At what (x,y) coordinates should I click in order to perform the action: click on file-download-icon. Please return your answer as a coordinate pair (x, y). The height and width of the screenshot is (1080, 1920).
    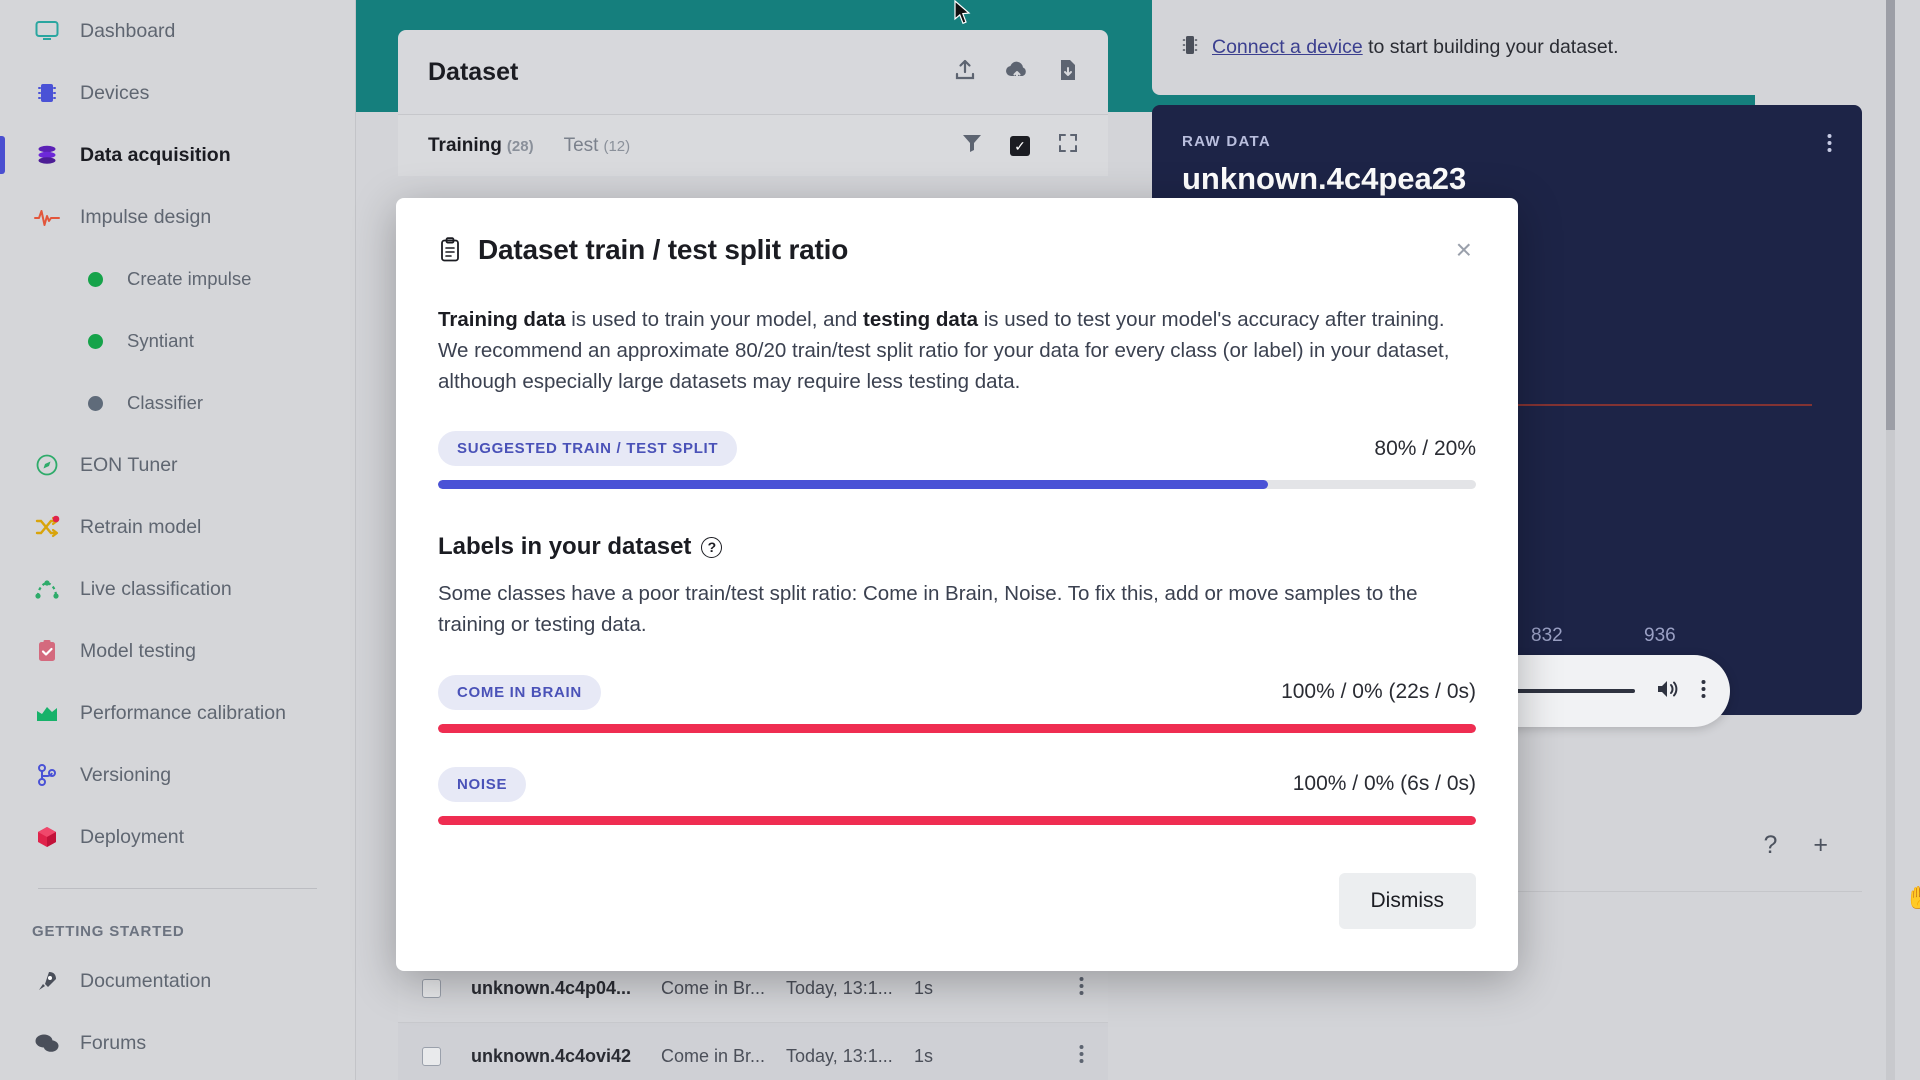
    Looking at the image, I should click on (1068, 72).